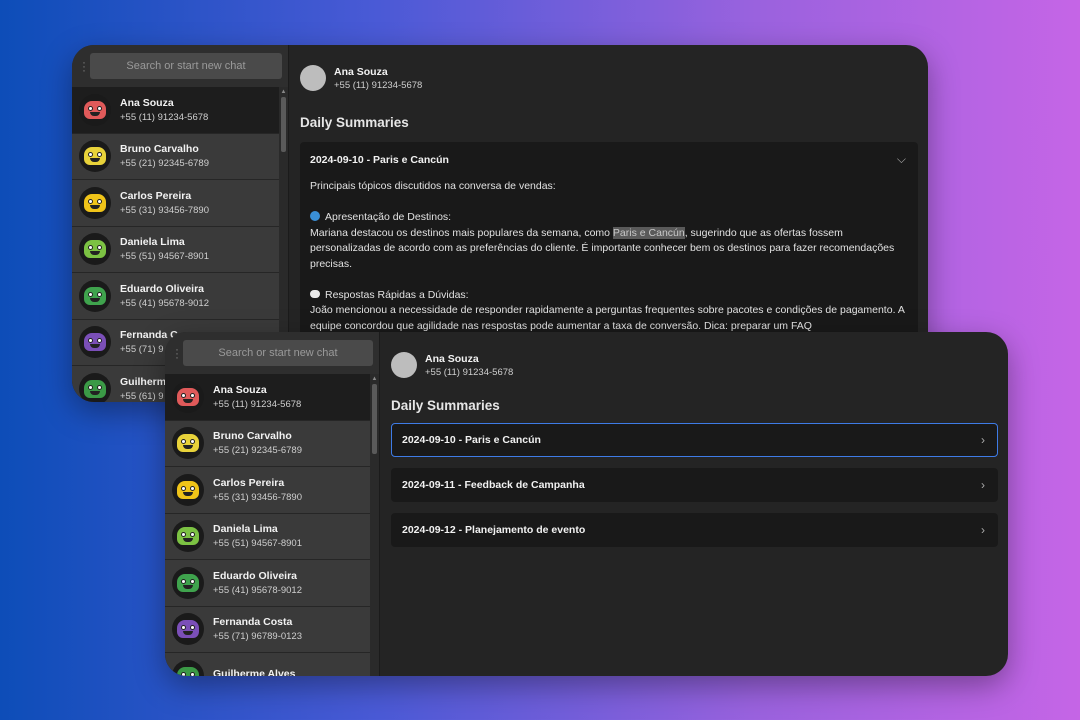 Image resolution: width=1080 pixels, height=720 pixels. What do you see at coordinates (315, 216) in the screenshot?
I see `globe-icon` at bounding box center [315, 216].